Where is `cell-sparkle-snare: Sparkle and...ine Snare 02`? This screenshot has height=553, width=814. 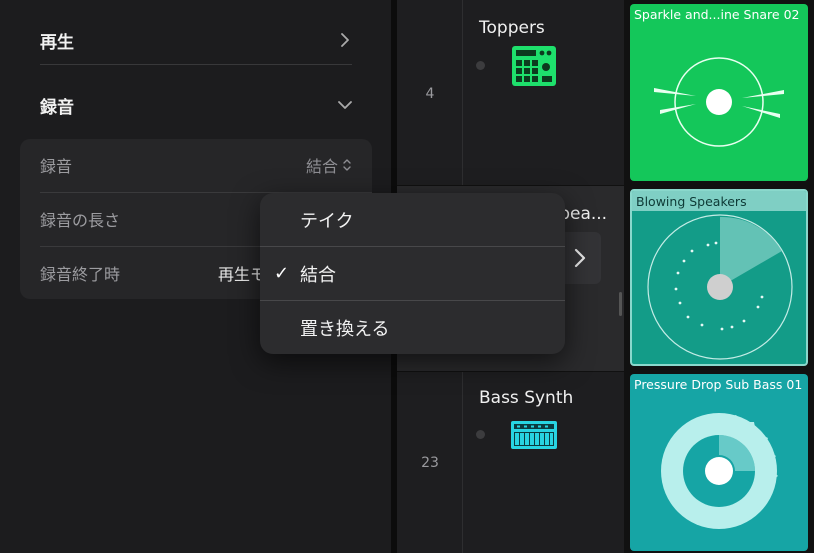
cell-sparkle-snare: Sparkle and...ine Snare 02 is located at coordinates (719, 92).